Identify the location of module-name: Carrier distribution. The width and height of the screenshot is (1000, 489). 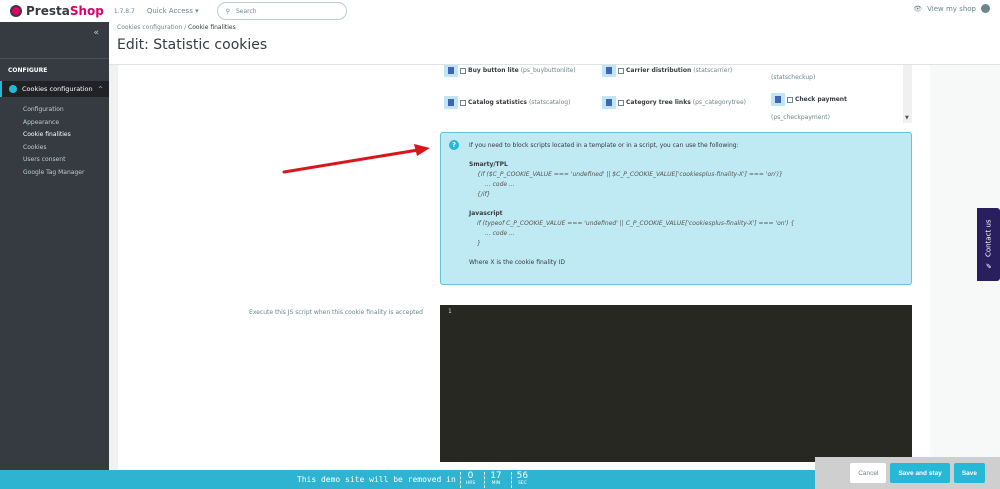
(659, 70).